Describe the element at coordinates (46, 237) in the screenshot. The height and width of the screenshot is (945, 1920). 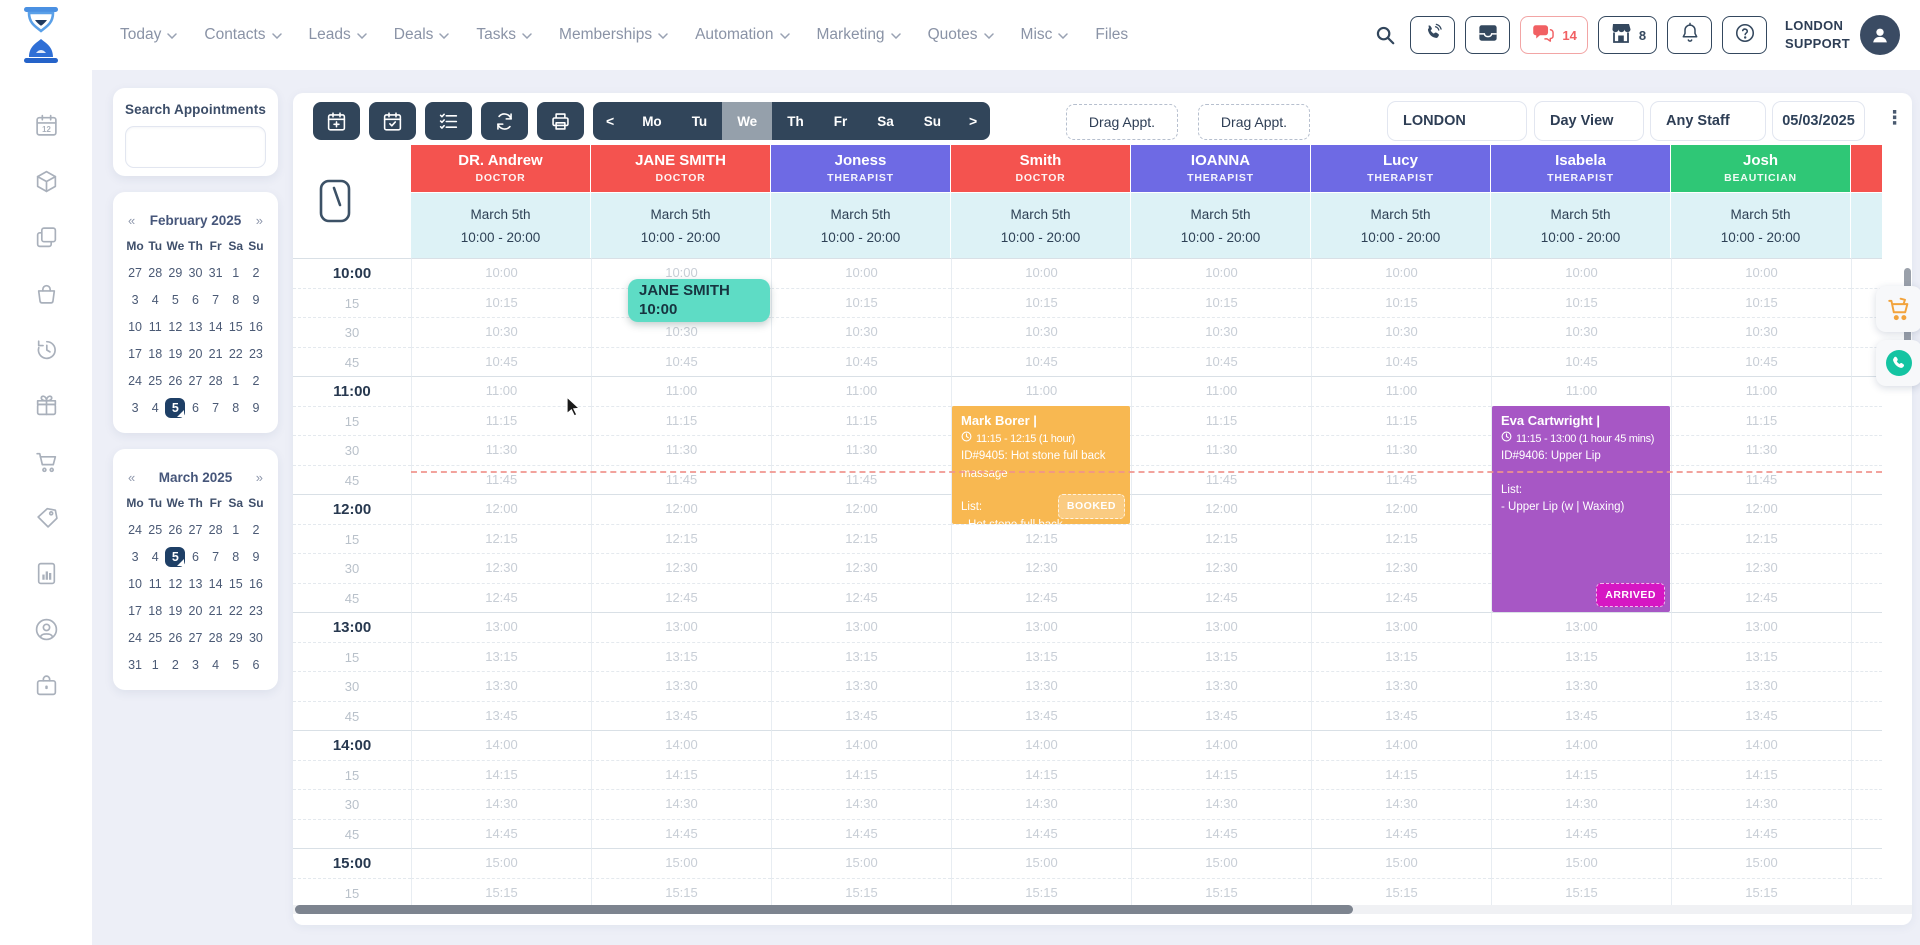
I see `sidebar-item-copy` at that location.